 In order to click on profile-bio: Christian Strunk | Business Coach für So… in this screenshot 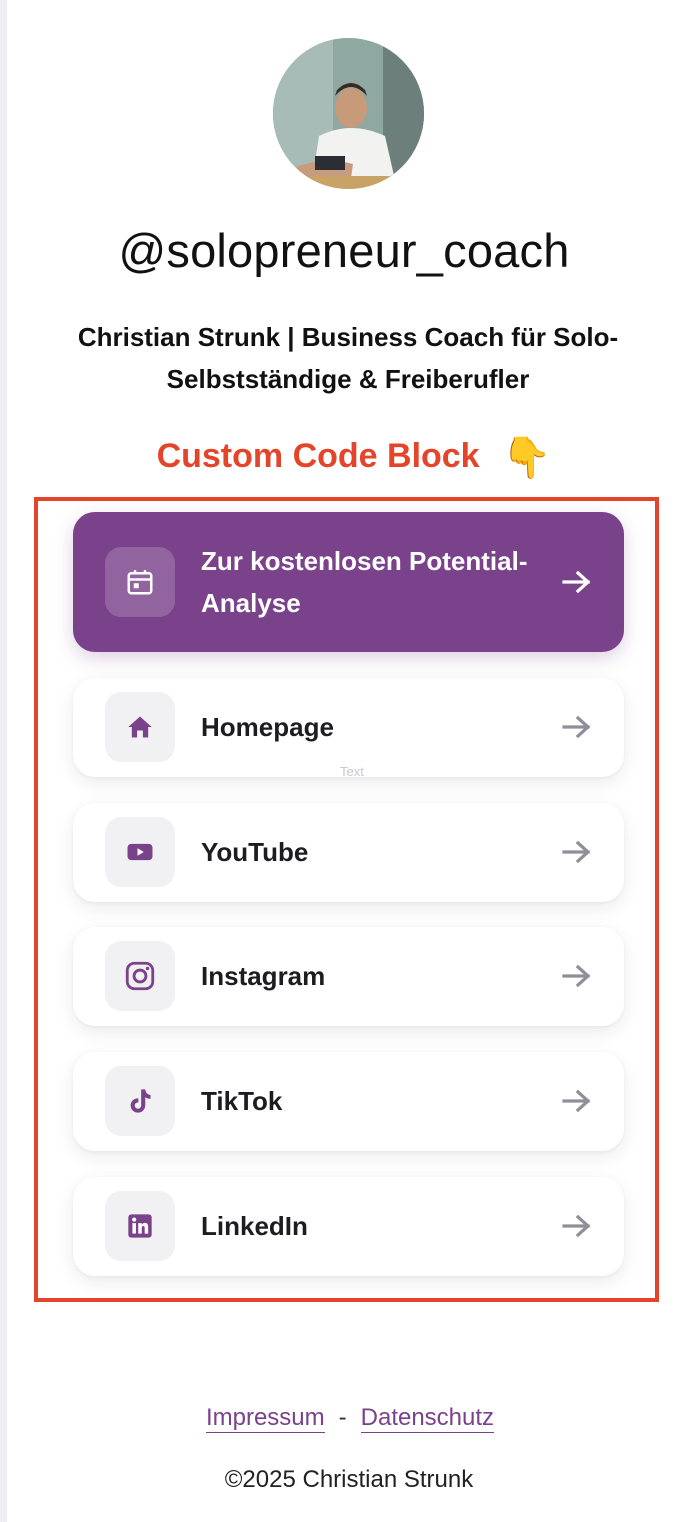, I will do `click(348, 358)`.